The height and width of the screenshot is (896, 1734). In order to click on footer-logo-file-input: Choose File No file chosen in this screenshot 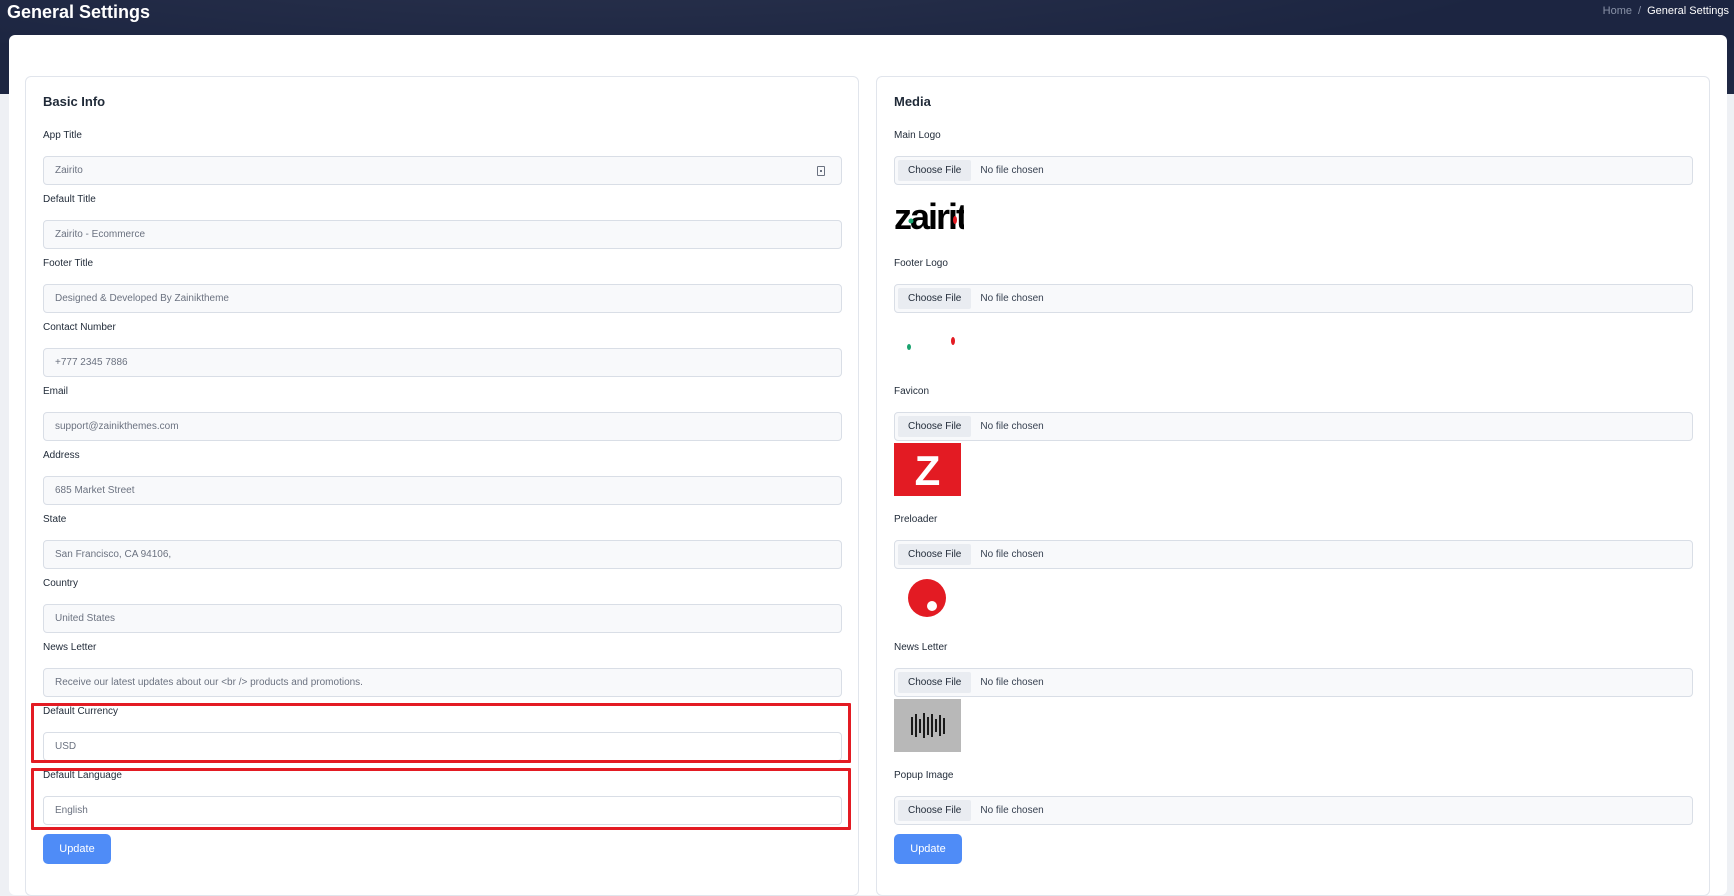, I will do `click(1293, 298)`.